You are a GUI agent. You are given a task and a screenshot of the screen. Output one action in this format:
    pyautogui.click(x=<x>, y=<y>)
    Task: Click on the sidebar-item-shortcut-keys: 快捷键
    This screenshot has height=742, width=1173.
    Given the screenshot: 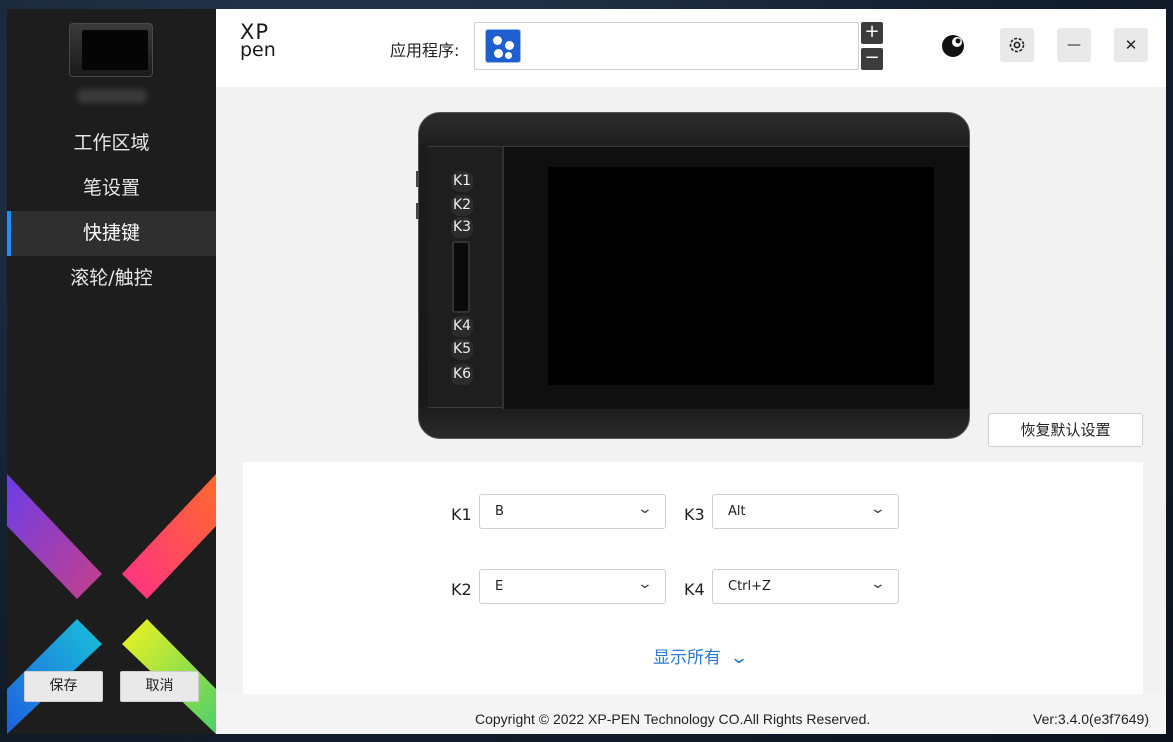 What is the action you would take?
    pyautogui.click(x=111, y=233)
    